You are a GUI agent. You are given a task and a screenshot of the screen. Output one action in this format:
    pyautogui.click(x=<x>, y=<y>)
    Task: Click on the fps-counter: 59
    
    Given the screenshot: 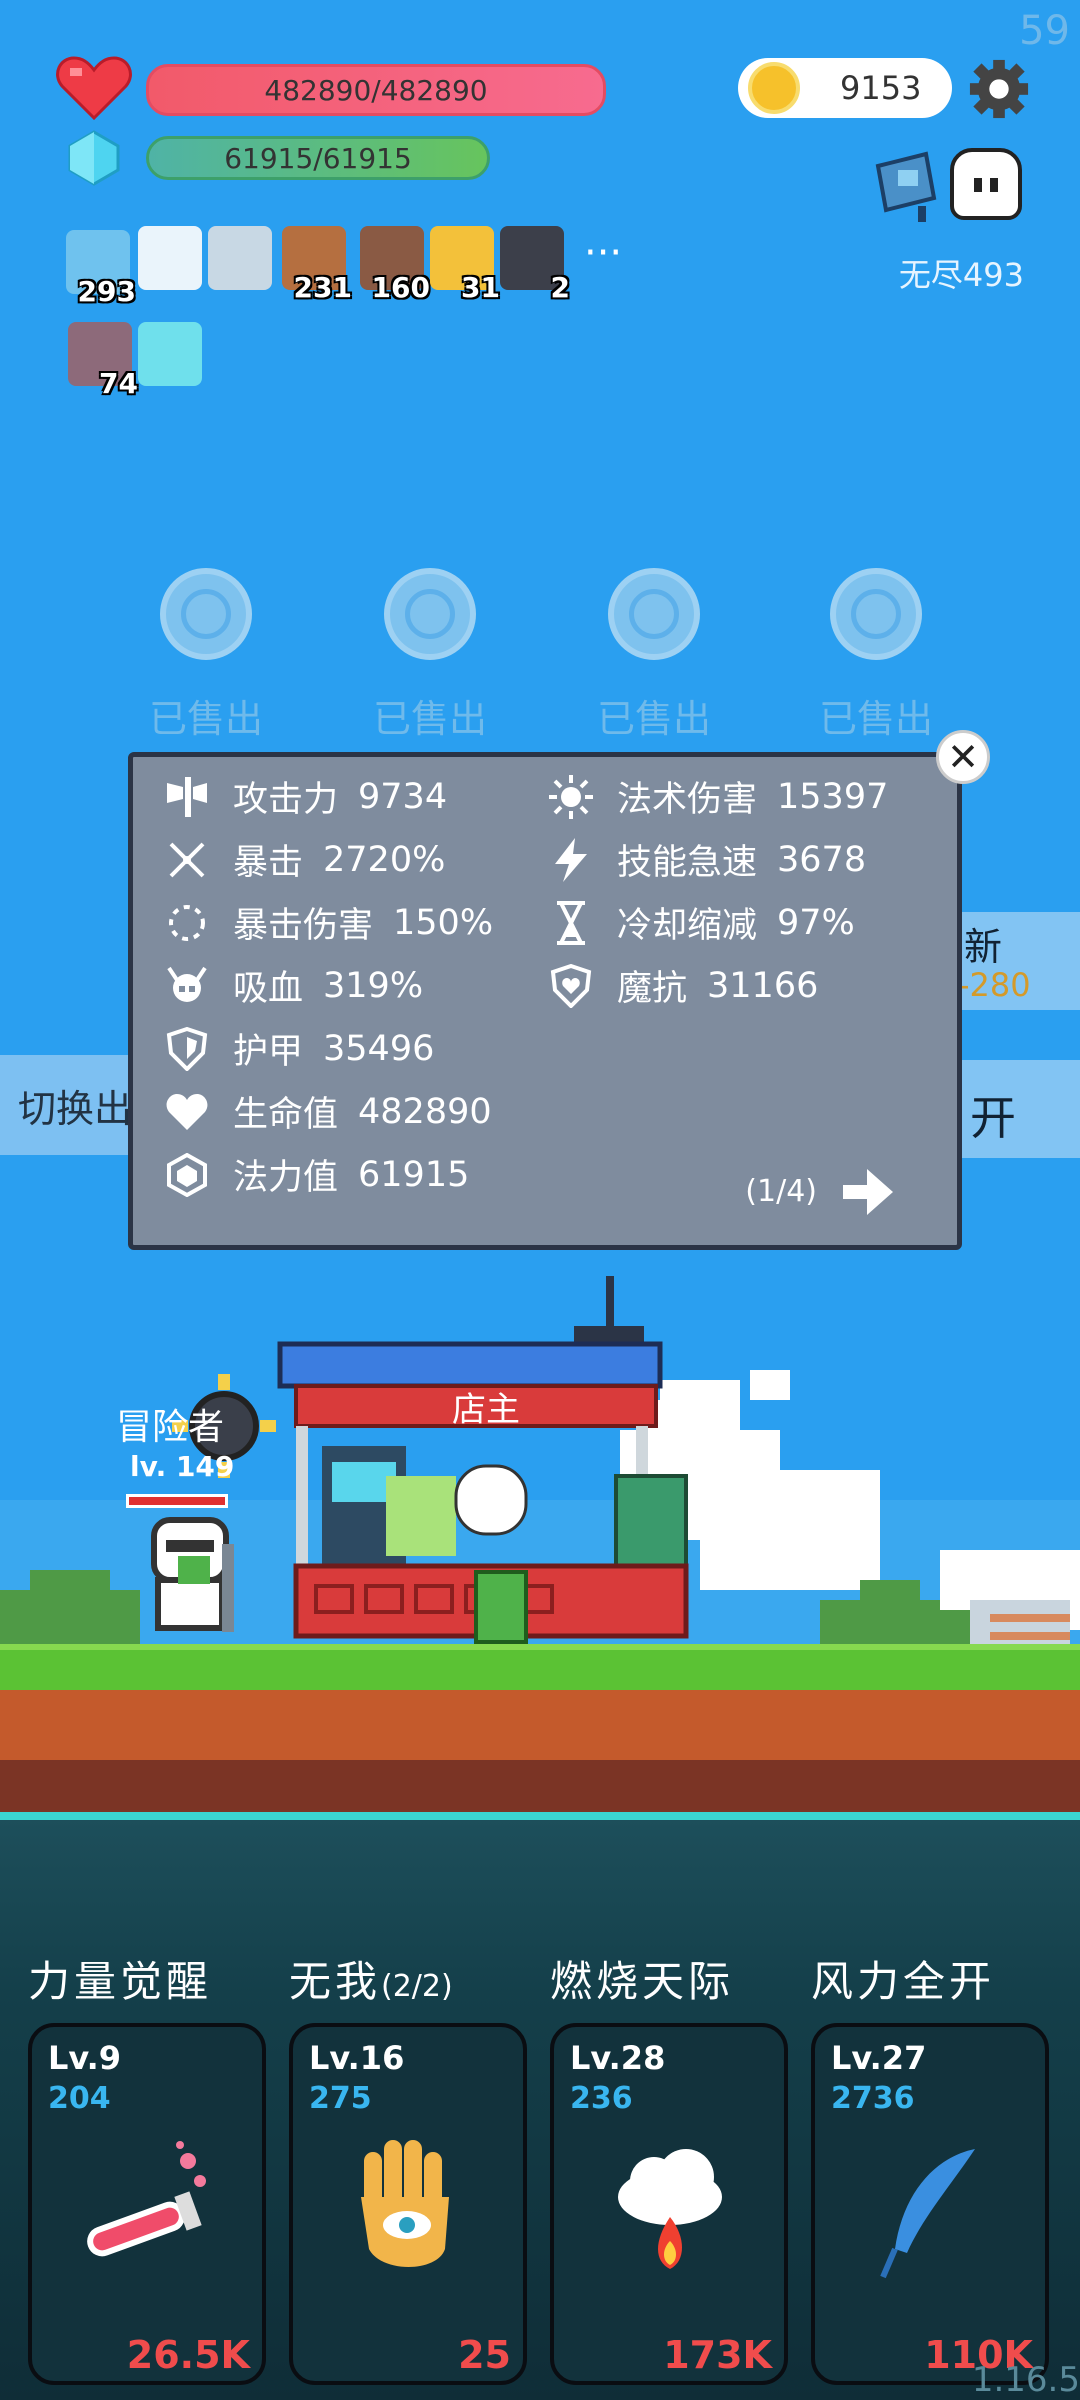 What is the action you would take?
    pyautogui.click(x=1044, y=31)
    